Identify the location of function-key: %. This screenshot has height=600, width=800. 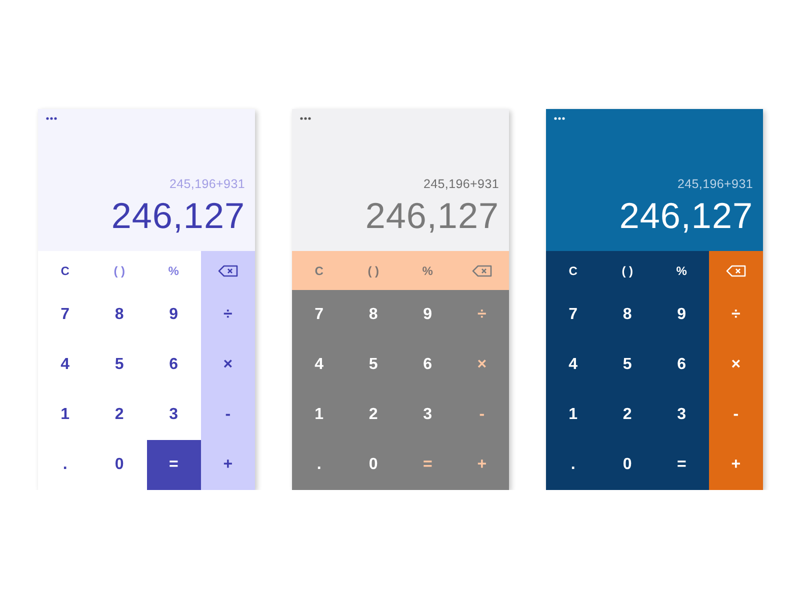
(427, 270).